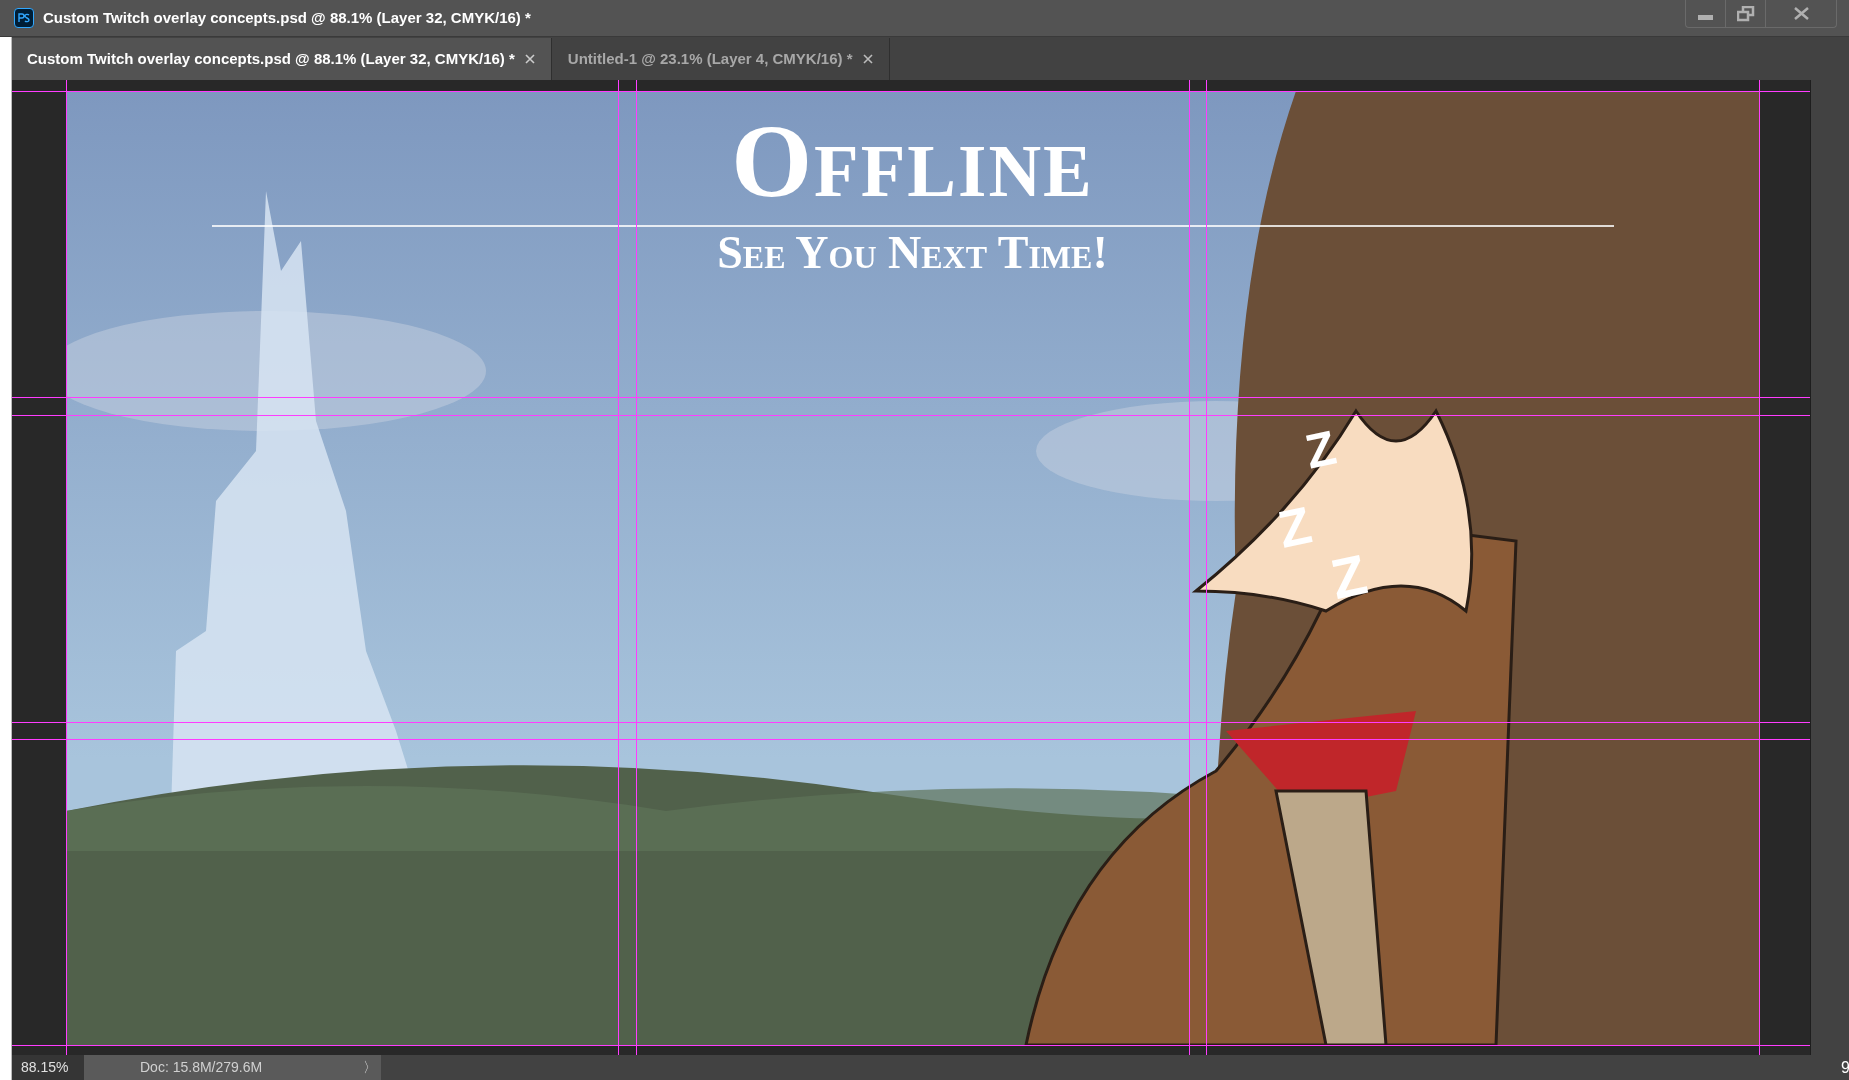 The image size is (1849, 1080). Describe the element at coordinates (287, 17) in the screenshot. I see `window-title: Custom Twitch overlay concepts.psd @ 88.1% (Layer 32, CMYK/16) *` at that location.